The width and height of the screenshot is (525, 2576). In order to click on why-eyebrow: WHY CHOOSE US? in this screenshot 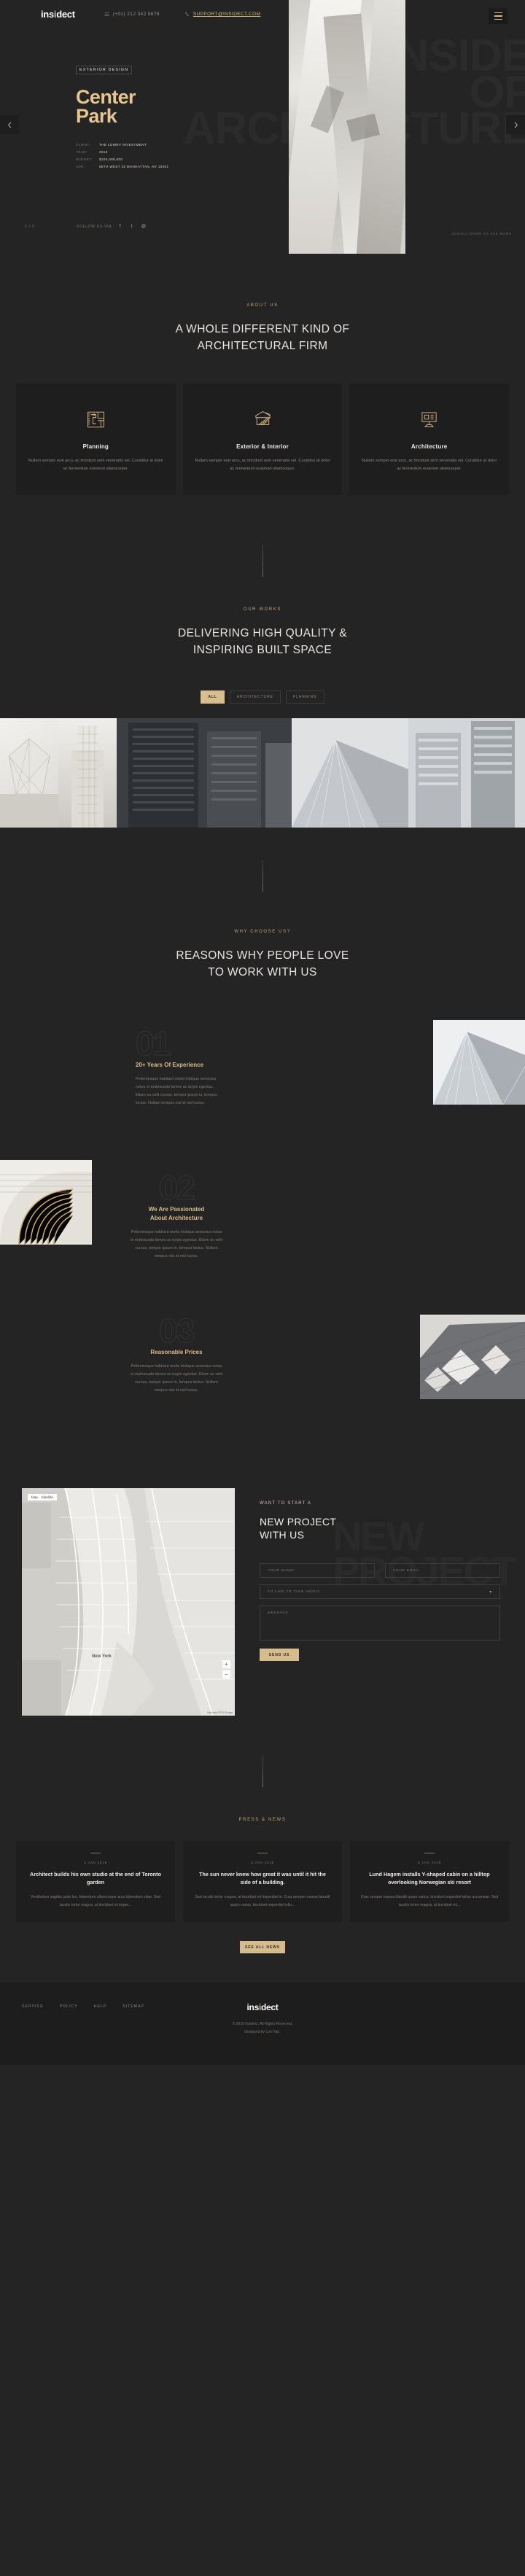, I will do `click(262, 932)`.